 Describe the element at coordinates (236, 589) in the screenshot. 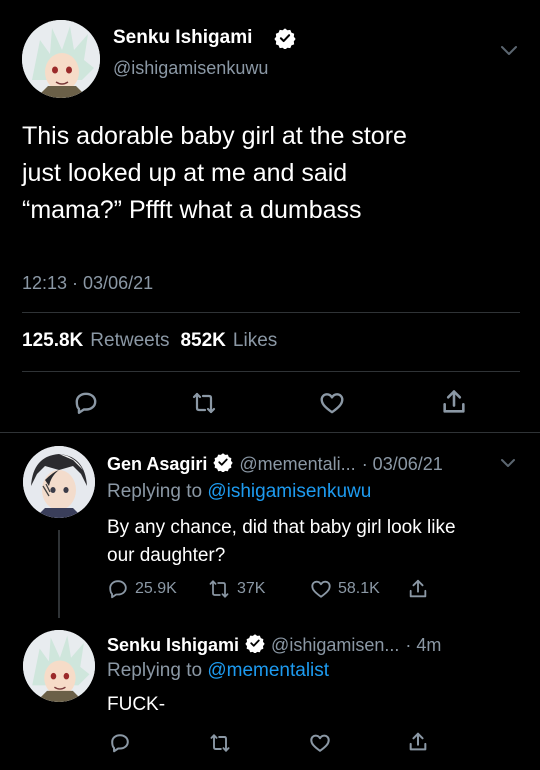

I see `retweet-action: 37K` at that location.